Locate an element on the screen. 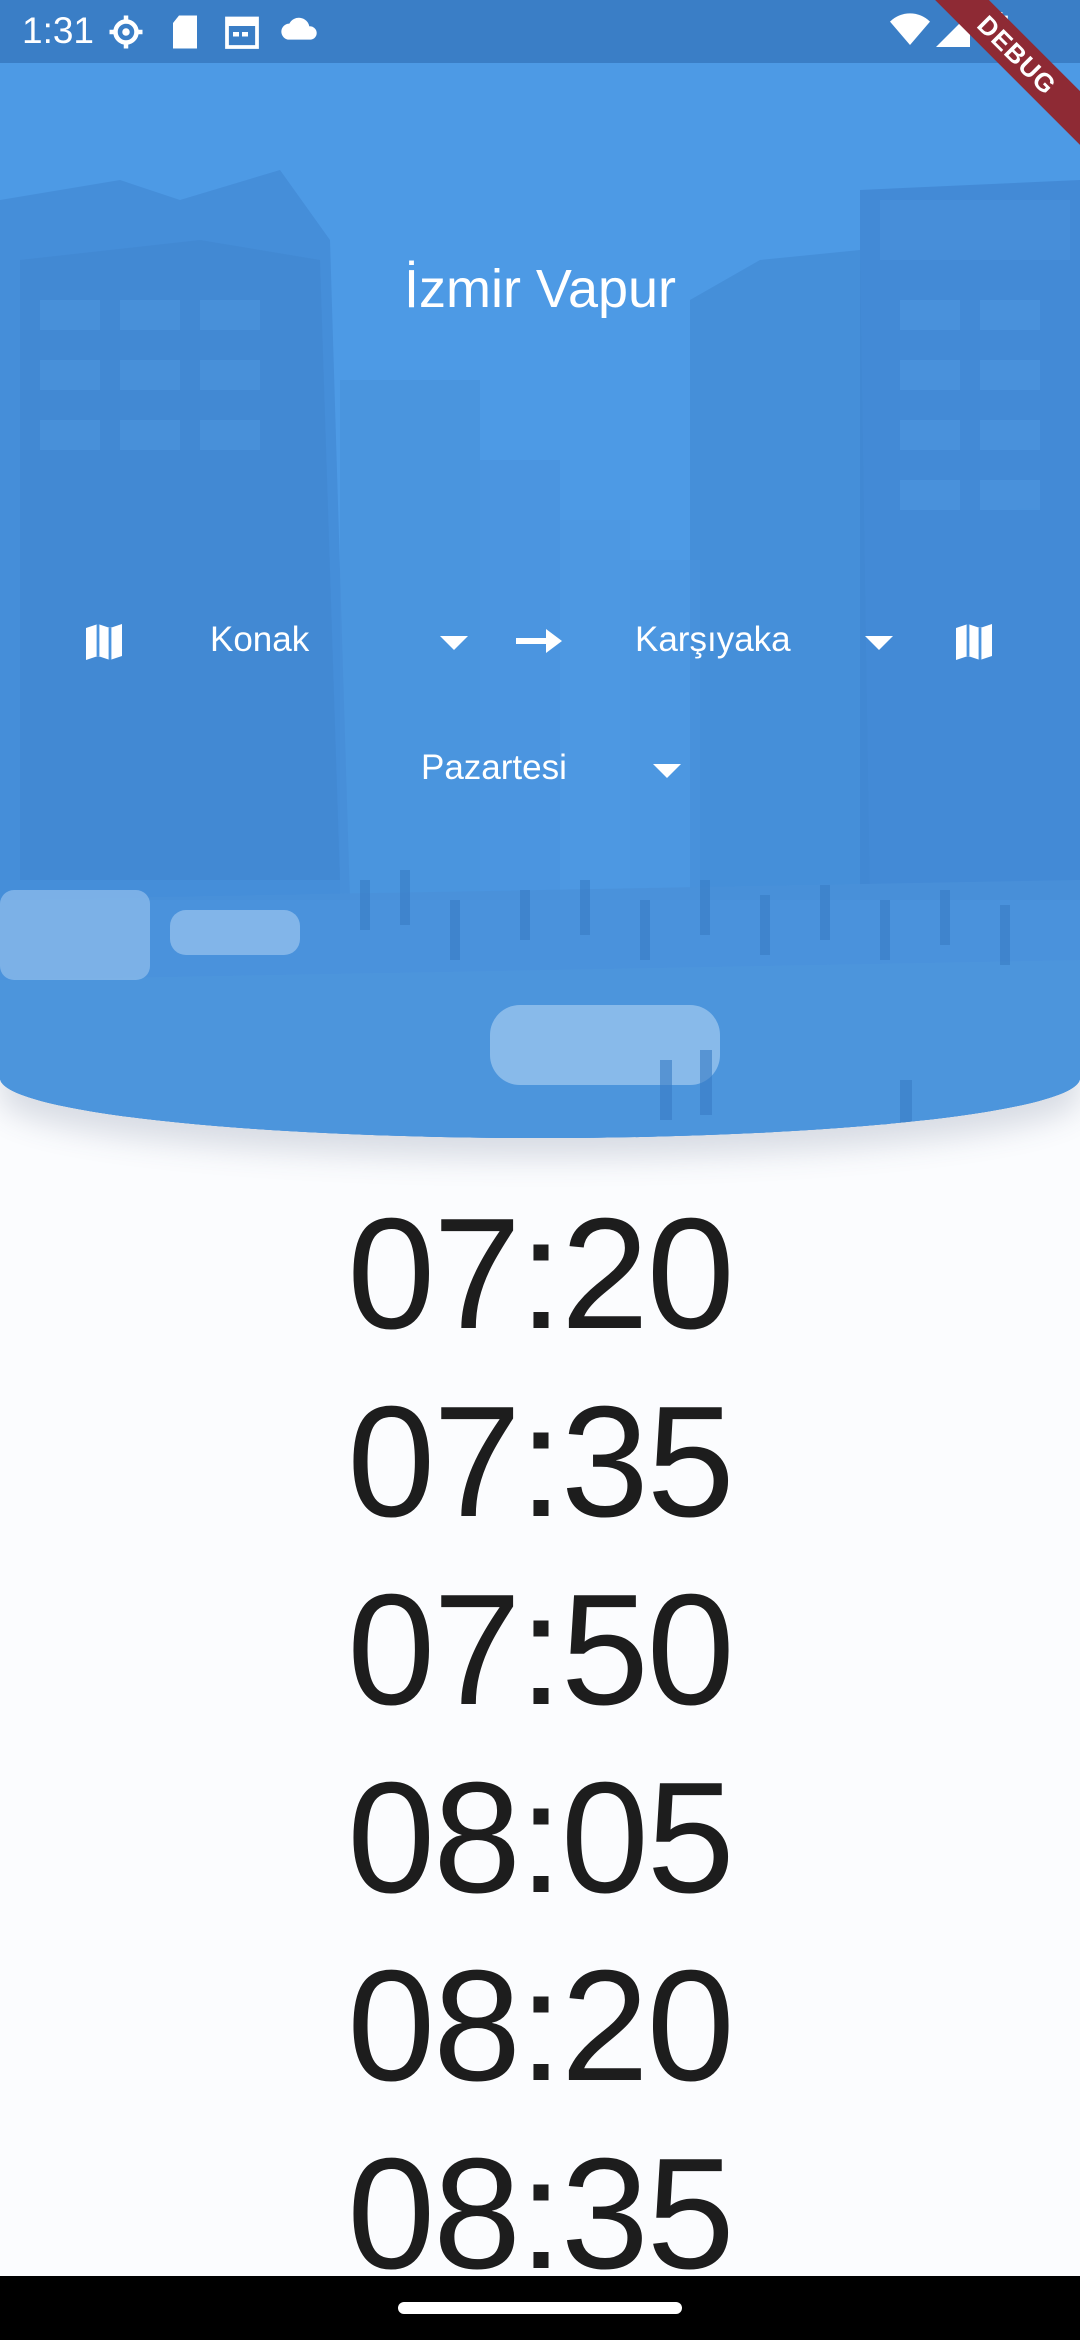 The image size is (1080, 2340). list-item: 08:05 is located at coordinates (540, 1838).